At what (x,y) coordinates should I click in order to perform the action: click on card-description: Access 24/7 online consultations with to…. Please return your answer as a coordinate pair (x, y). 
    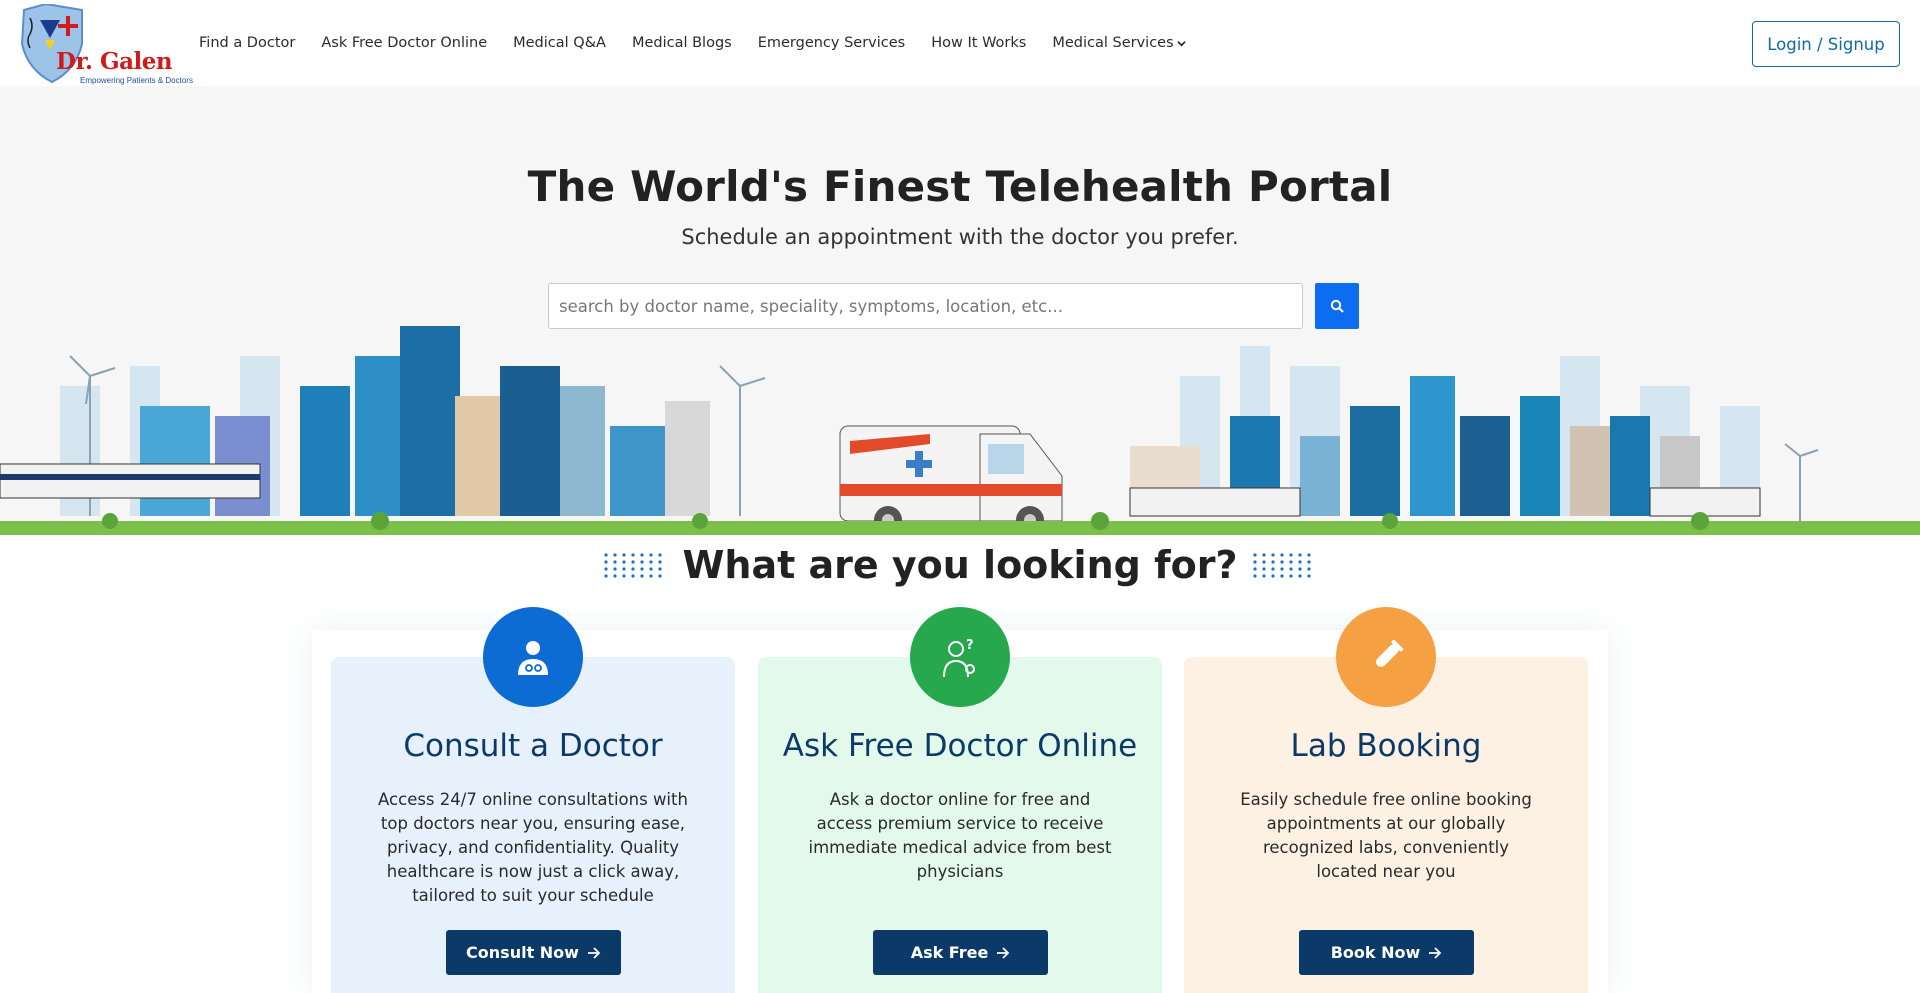
    Looking at the image, I should click on (533, 848).